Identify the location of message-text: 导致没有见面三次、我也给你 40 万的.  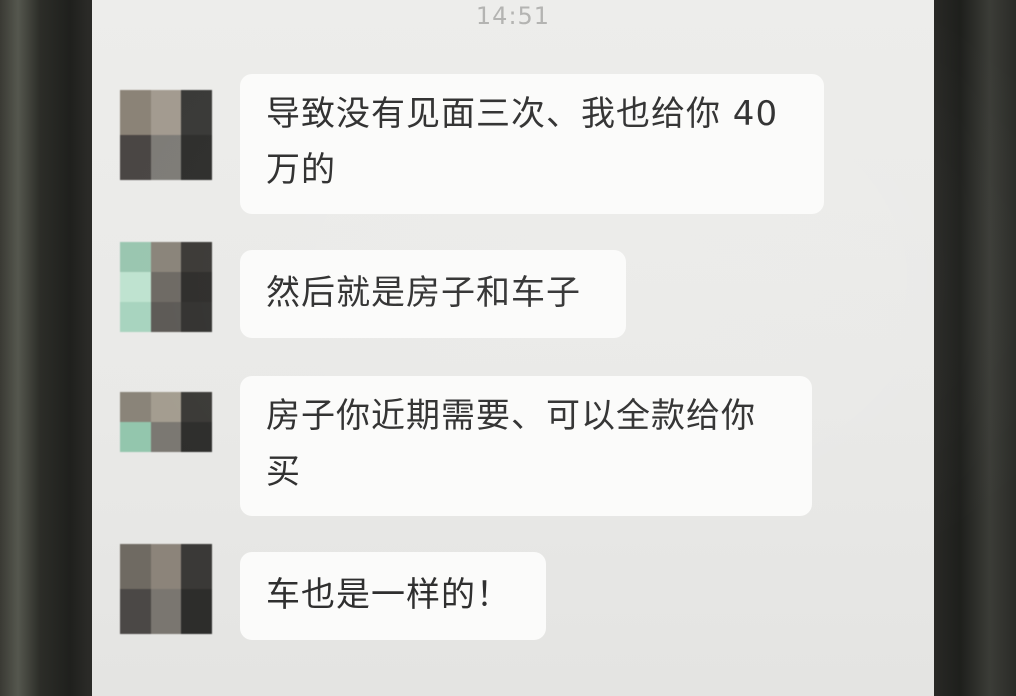
(522, 142).